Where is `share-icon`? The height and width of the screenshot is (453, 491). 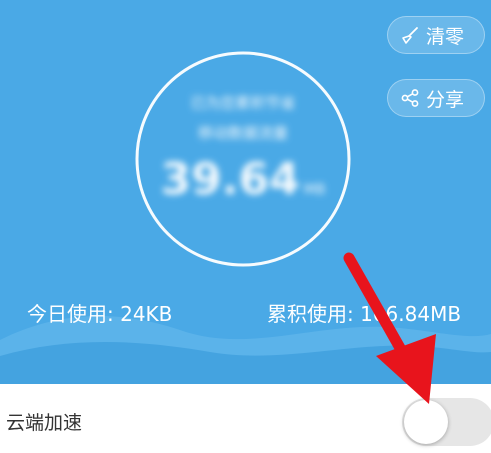 share-icon is located at coordinates (410, 98).